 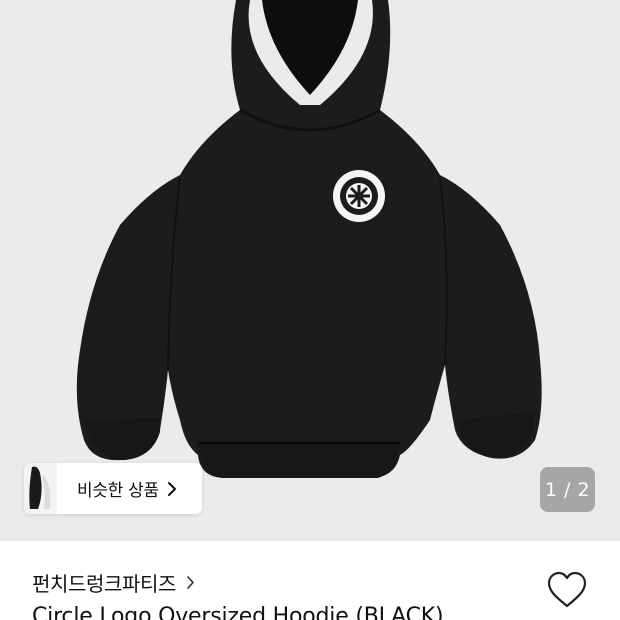 What do you see at coordinates (40, 488) in the screenshot?
I see `similar-items-thumbnail` at bounding box center [40, 488].